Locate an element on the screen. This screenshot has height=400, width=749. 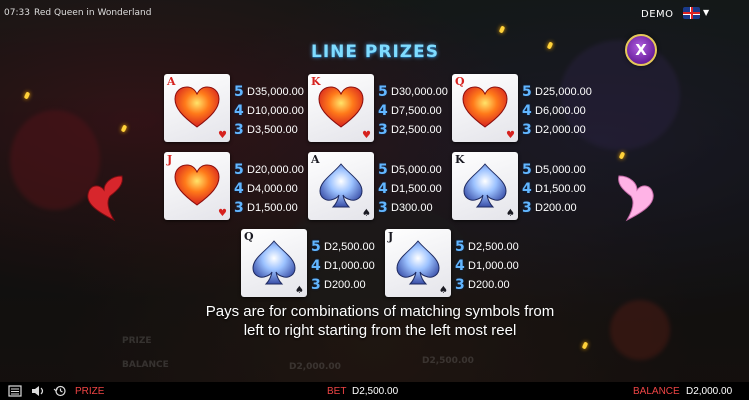
pay-value: D4,000.00 is located at coordinates (272, 188).